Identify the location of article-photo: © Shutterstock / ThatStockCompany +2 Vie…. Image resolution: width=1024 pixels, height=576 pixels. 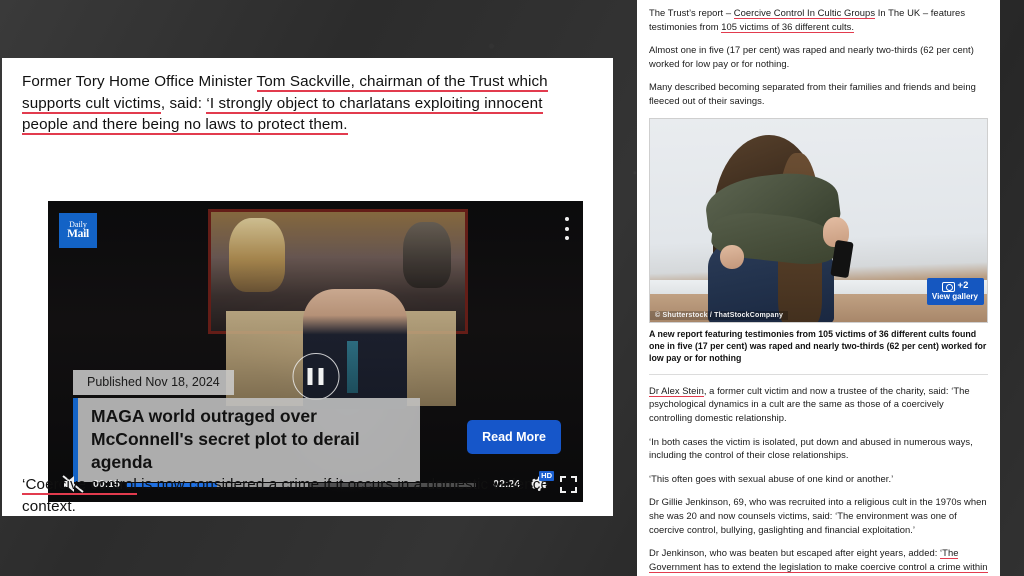
(818, 220).